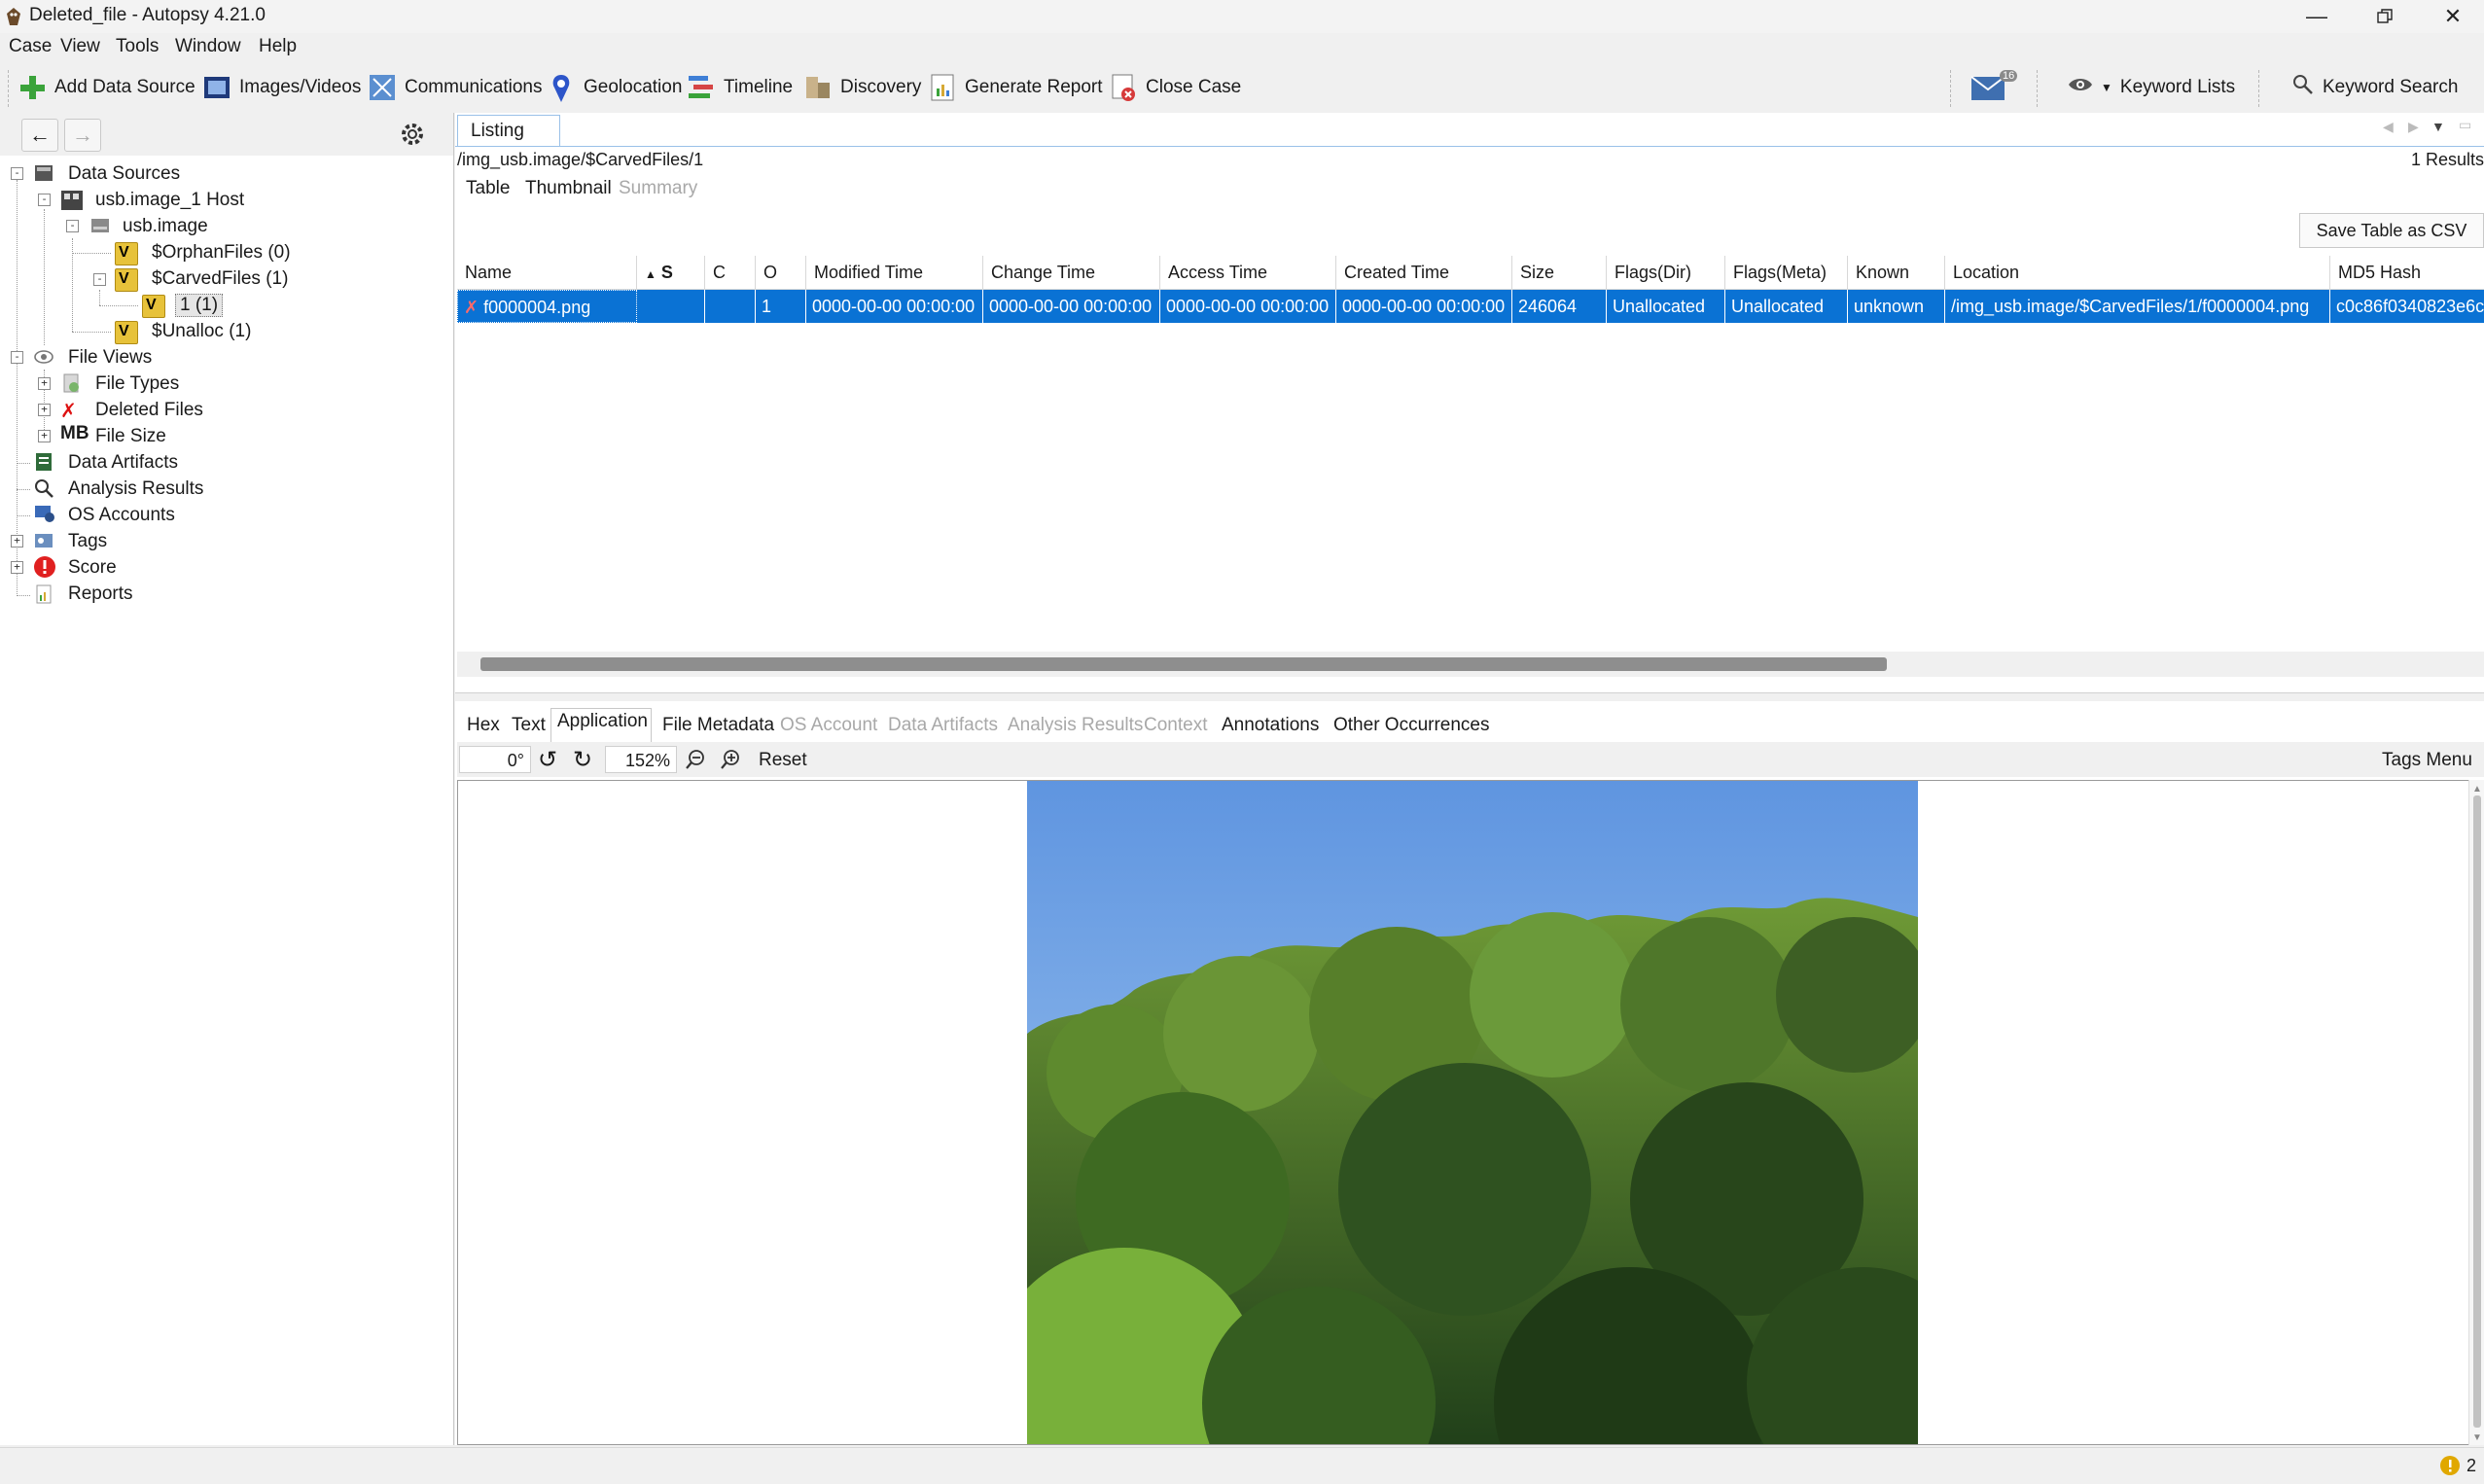 The image size is (2484, 1484). What do you see at coordinates (220, 279) in the screenshot?
I see `tree-item-carved-files: $CarvedFiles (1)` at bounding box center [220, 279].